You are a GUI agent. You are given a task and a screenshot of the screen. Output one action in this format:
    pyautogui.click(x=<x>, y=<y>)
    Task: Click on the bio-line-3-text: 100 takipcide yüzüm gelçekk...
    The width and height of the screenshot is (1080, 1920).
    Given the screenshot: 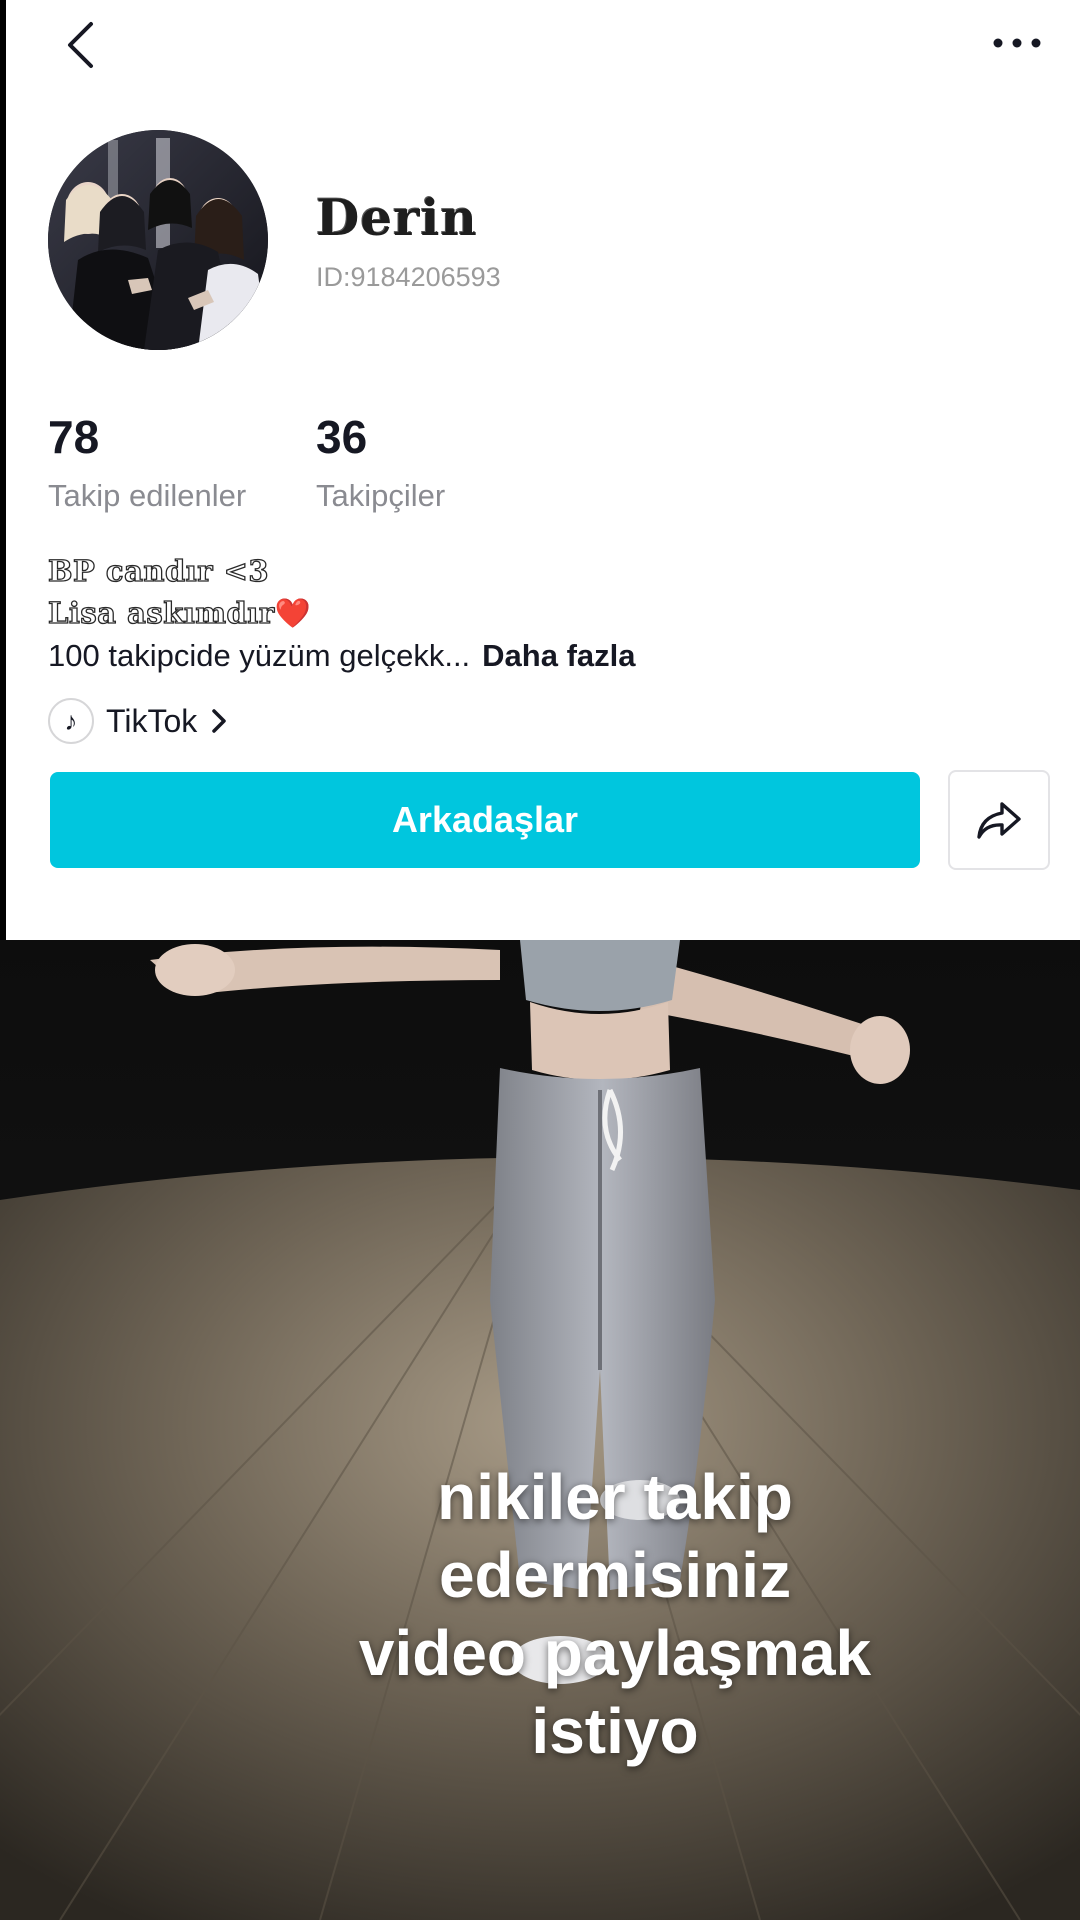 What is the action you would take?
    pyautogui.click(x=259, y=655)
    